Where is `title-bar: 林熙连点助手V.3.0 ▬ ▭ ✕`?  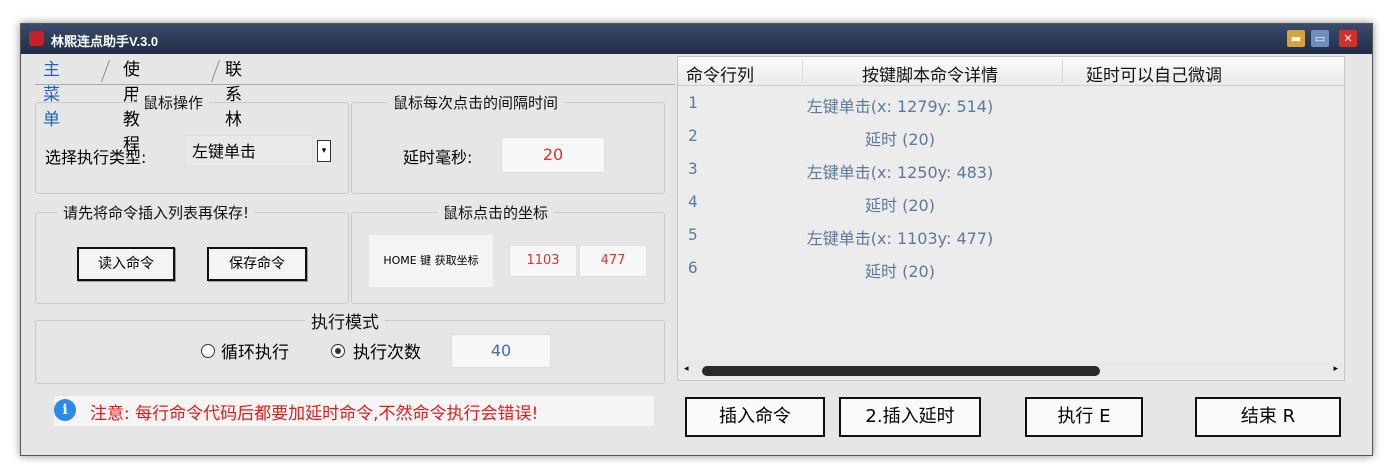 title-bar: 林熙连点助手V.3.0 ▬ ▭ ✕ is located at coordinates (696, 39).